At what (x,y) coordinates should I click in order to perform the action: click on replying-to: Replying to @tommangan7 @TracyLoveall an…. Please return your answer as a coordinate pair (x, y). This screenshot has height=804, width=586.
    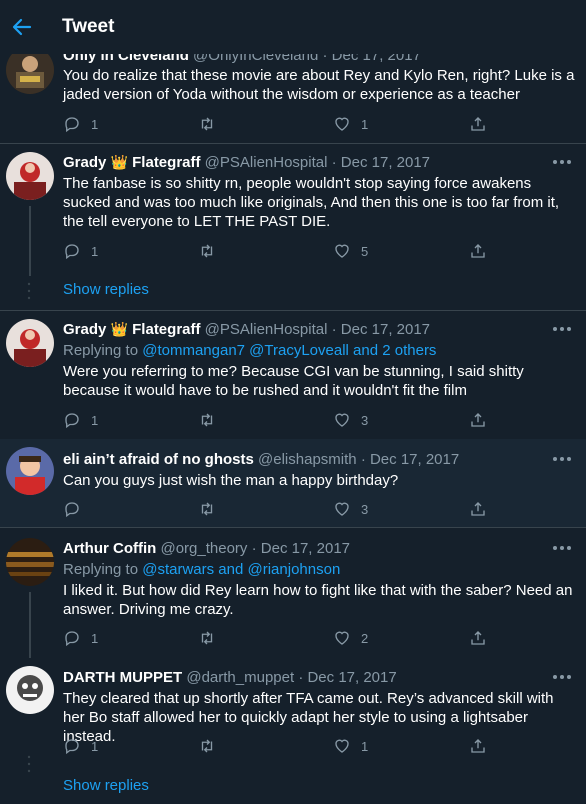
    Looking at the image, I should click on (249, 351).